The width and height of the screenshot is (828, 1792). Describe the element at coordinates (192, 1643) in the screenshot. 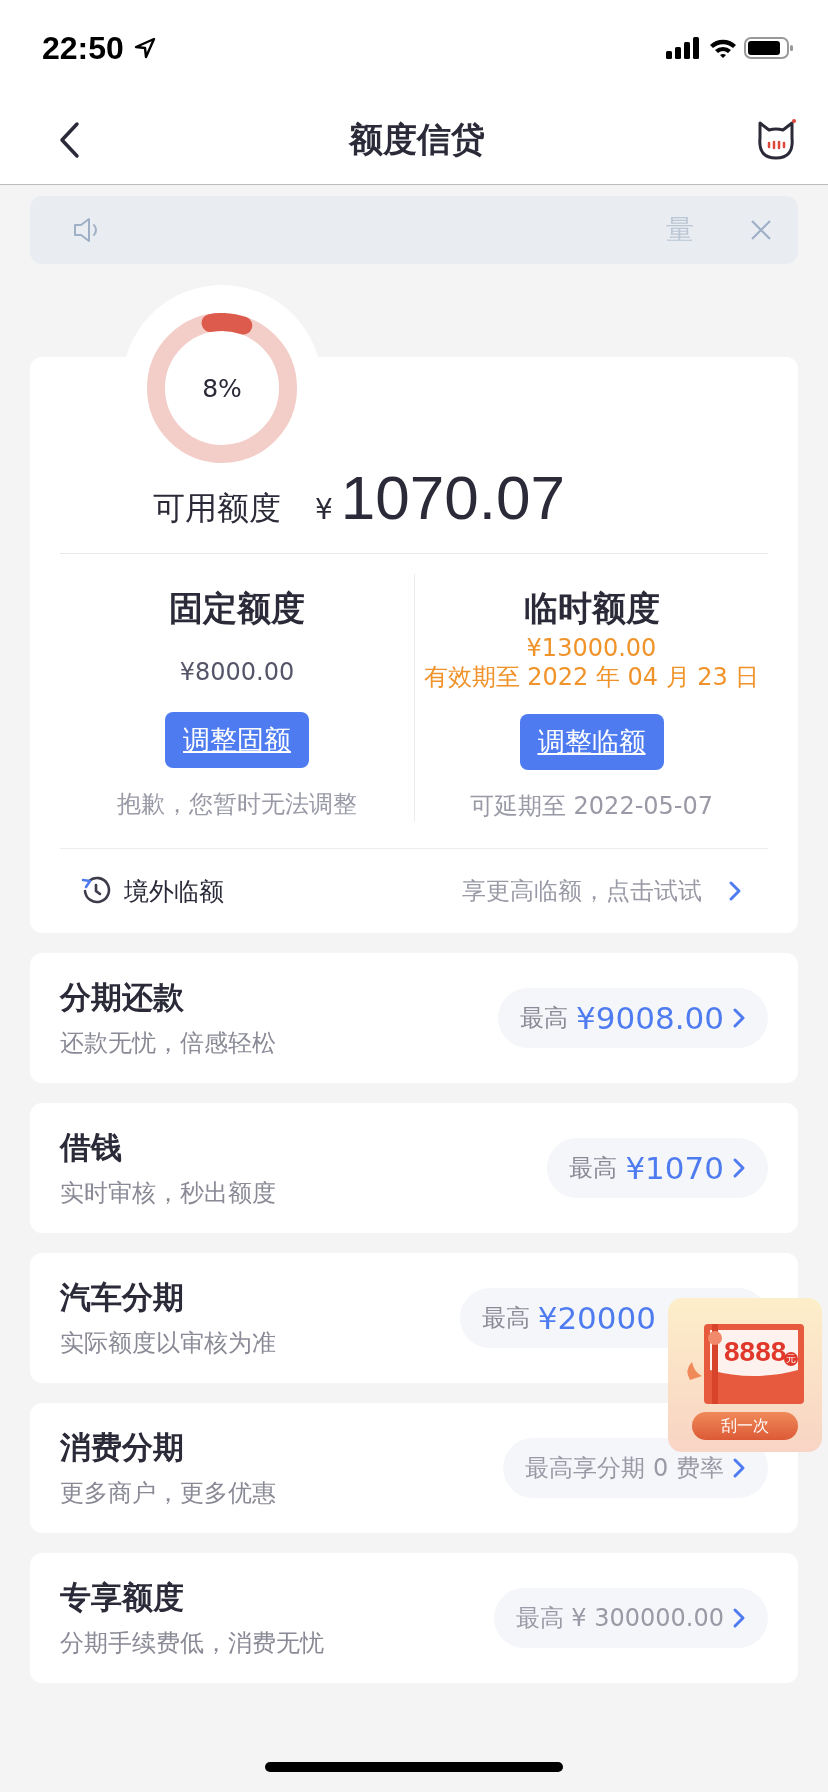

I see `product-subtitle: 分期手续费低，消费无忧` at that location.